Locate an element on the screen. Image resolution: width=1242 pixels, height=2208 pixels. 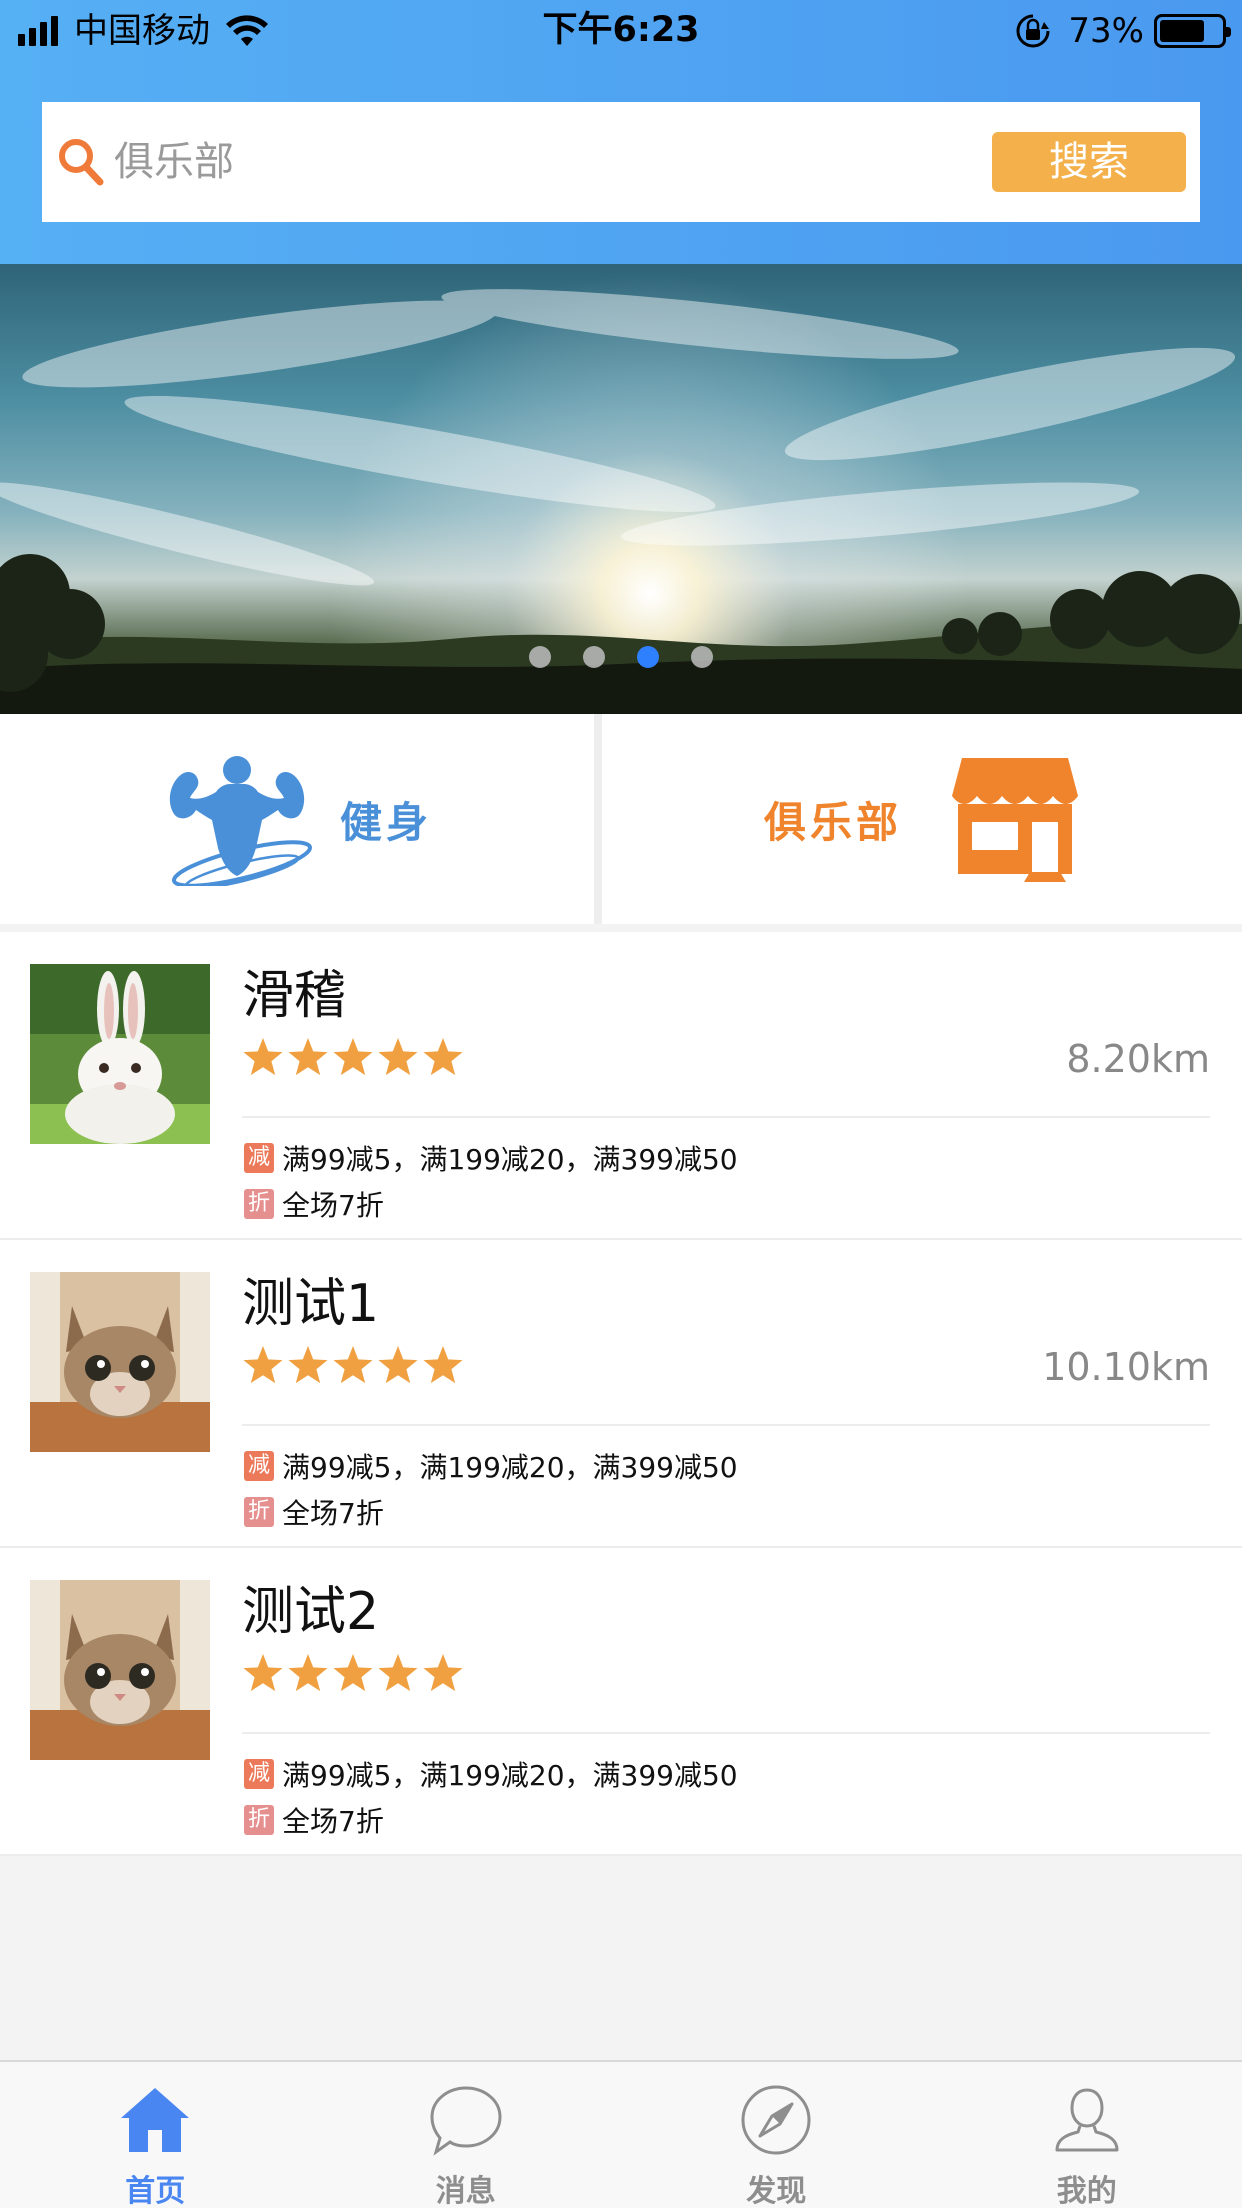
tab-home: 首页 is located at coordinates (155, 2135).